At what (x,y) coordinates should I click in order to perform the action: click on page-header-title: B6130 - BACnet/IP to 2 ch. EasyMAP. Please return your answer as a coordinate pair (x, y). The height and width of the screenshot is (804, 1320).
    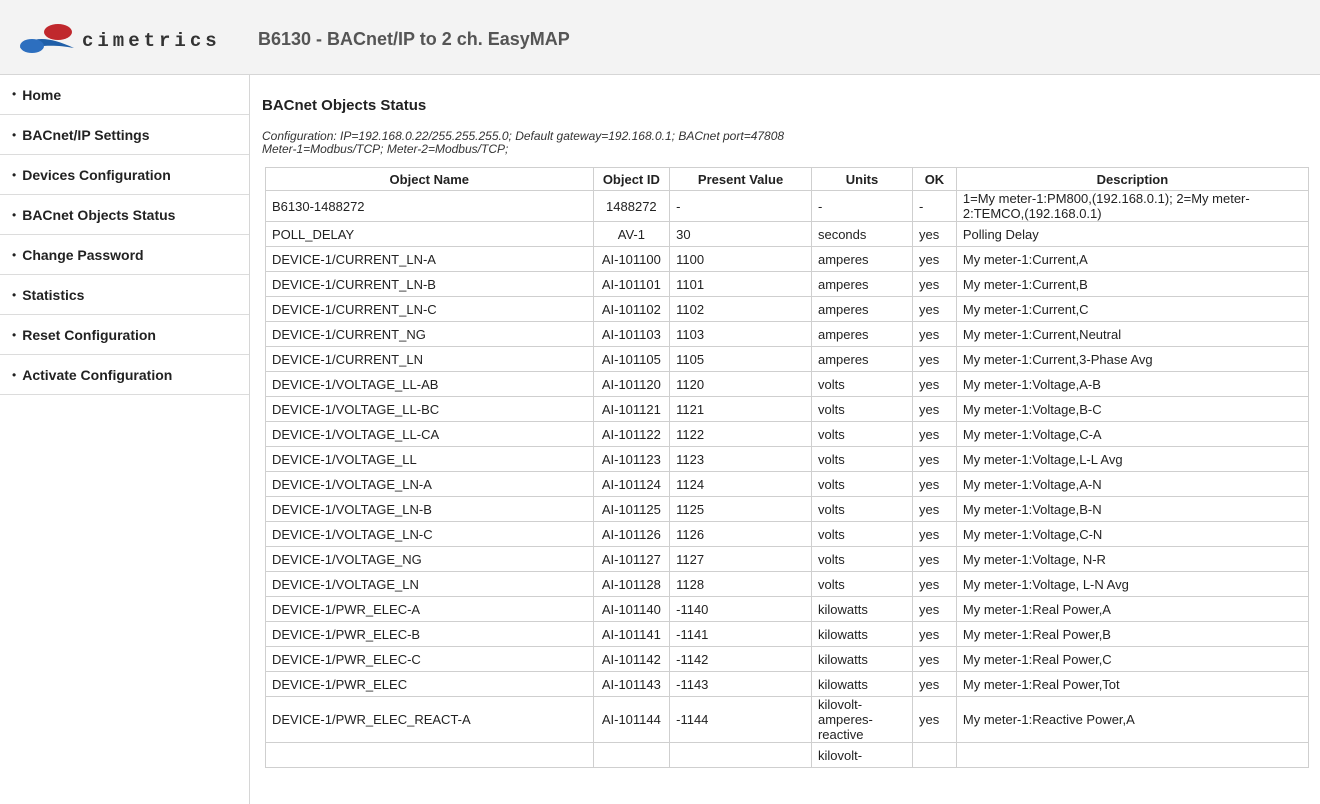
    Looking at the image, I should click on (414, 39).